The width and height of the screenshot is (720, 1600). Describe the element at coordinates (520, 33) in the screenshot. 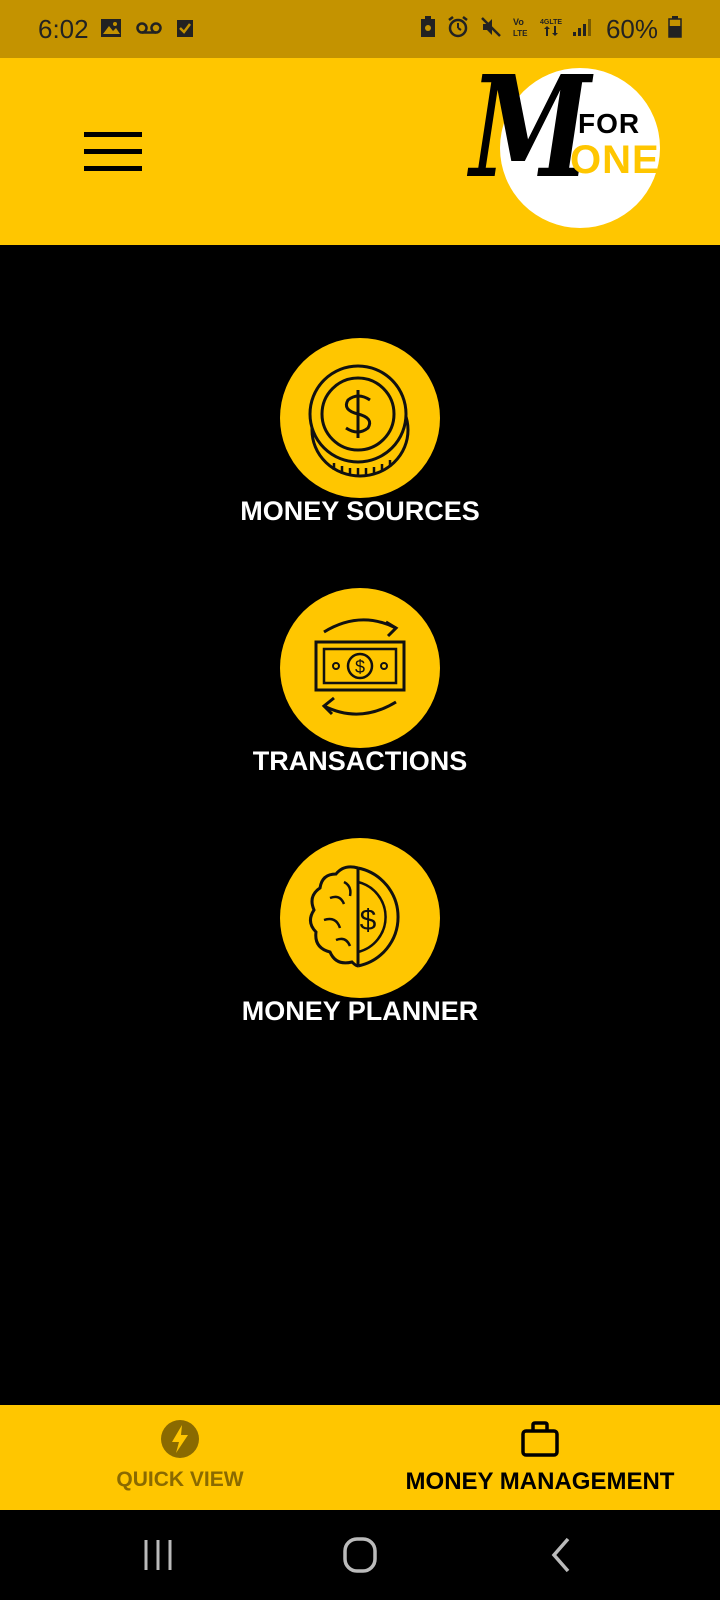

I see `svg-text: LTE` at that location.